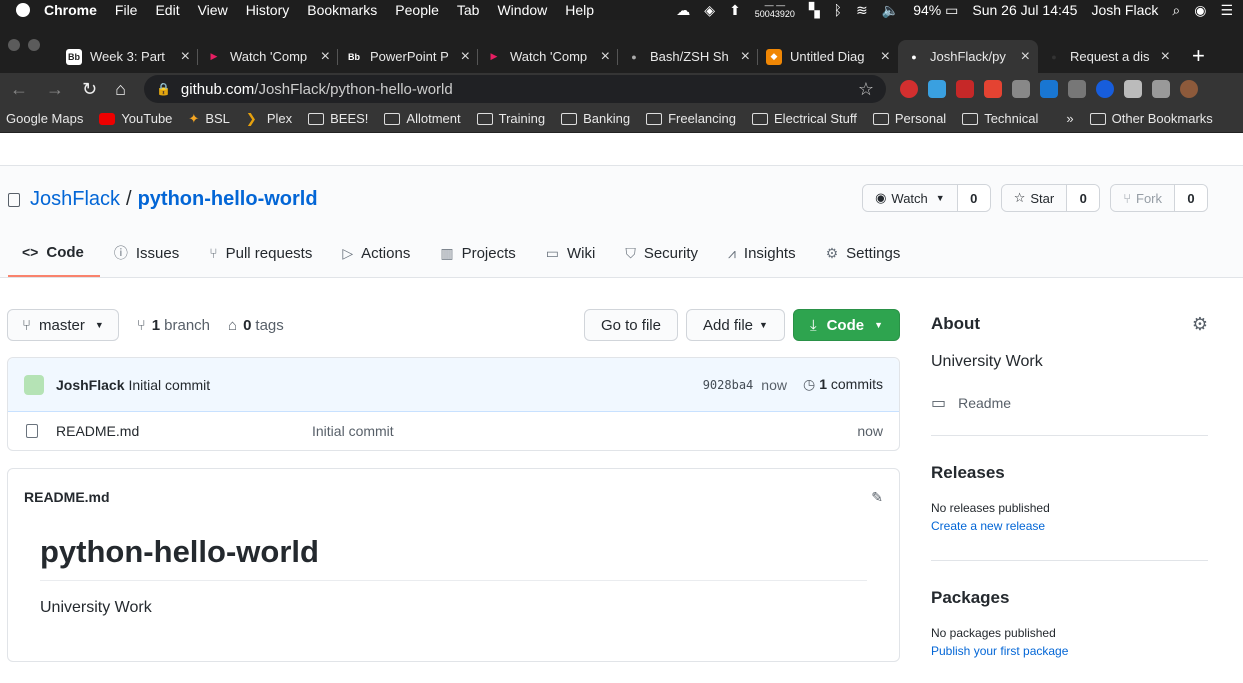 This screenshot has width=1243, height=683. I want to click on flash-extension-icon, so click(964, 89).